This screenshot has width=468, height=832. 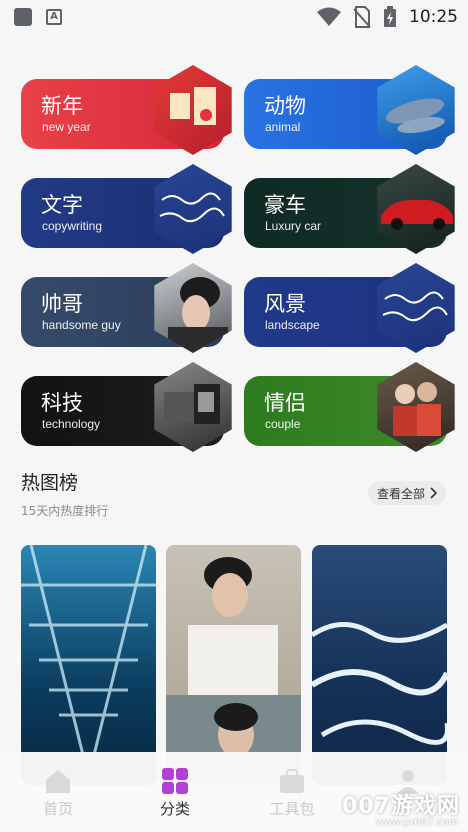 I want to click on category-card-couple: 情侣 couple, so click(x=349, y=407).